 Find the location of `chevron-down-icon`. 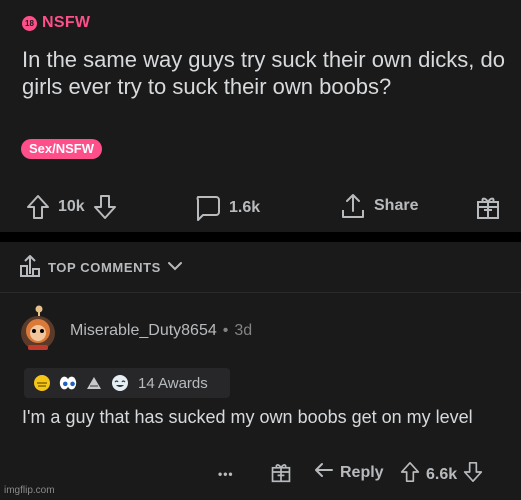

chevron-down-icon is located at coordinates (175, 268).